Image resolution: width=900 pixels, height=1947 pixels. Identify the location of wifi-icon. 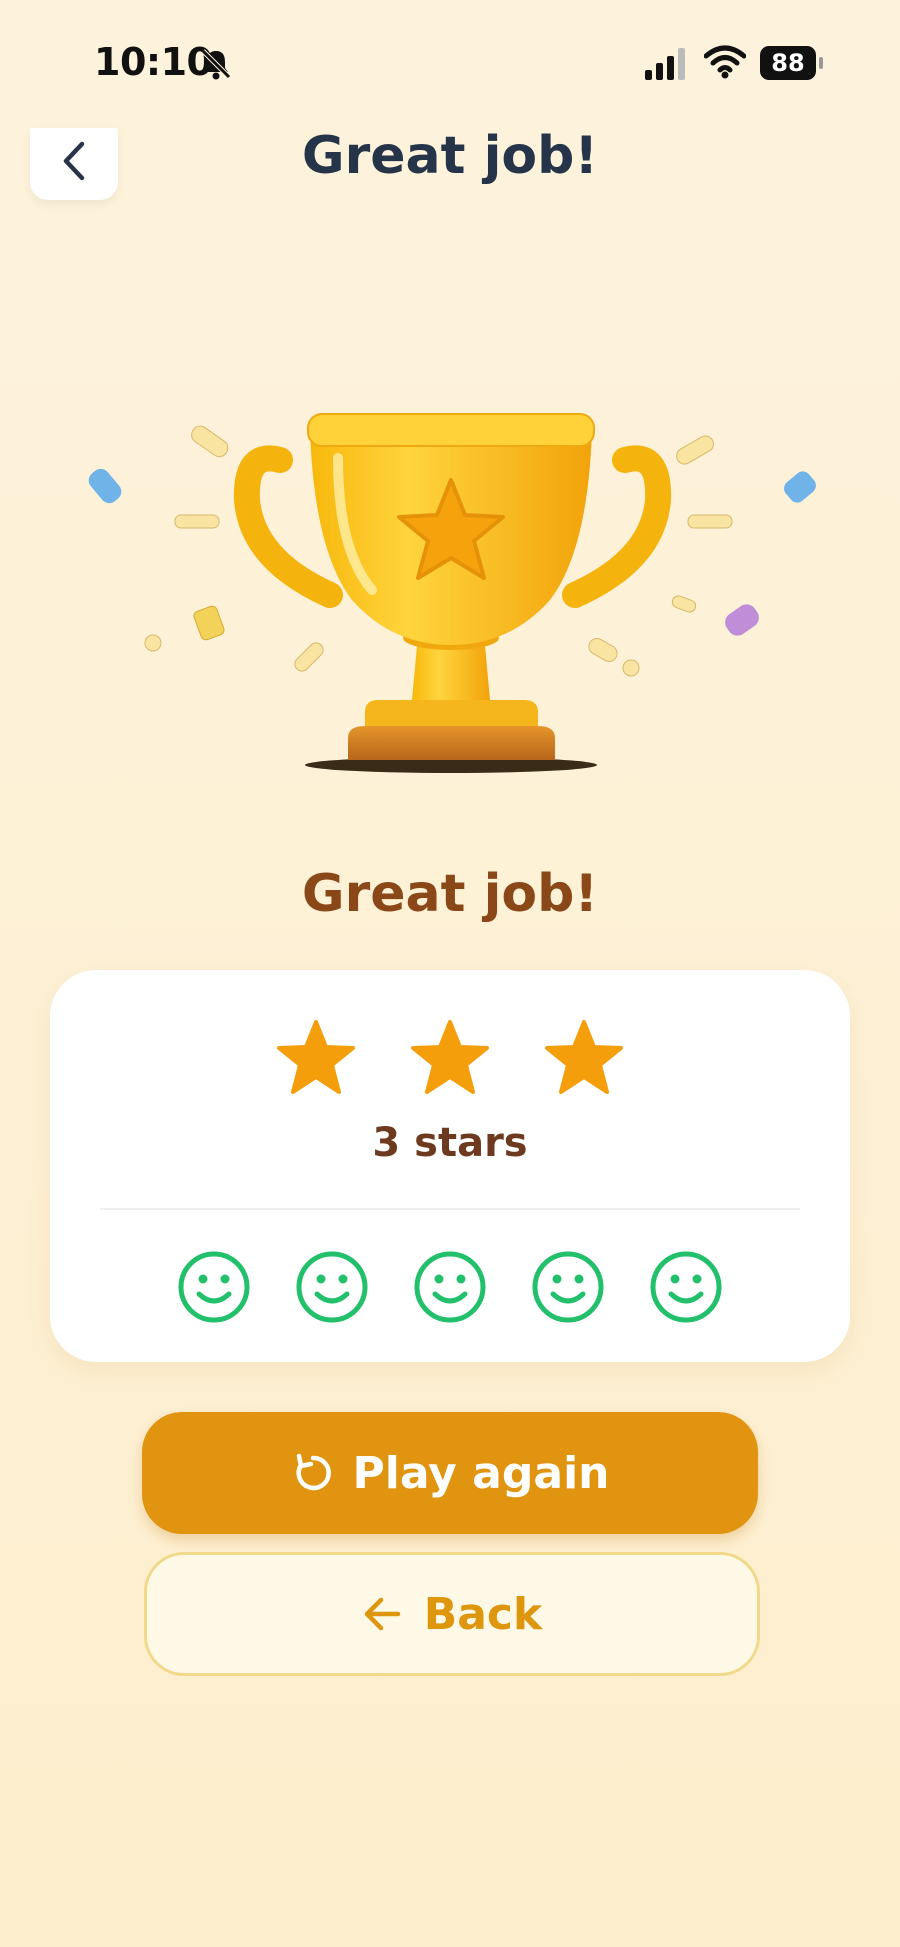
(725, 62).